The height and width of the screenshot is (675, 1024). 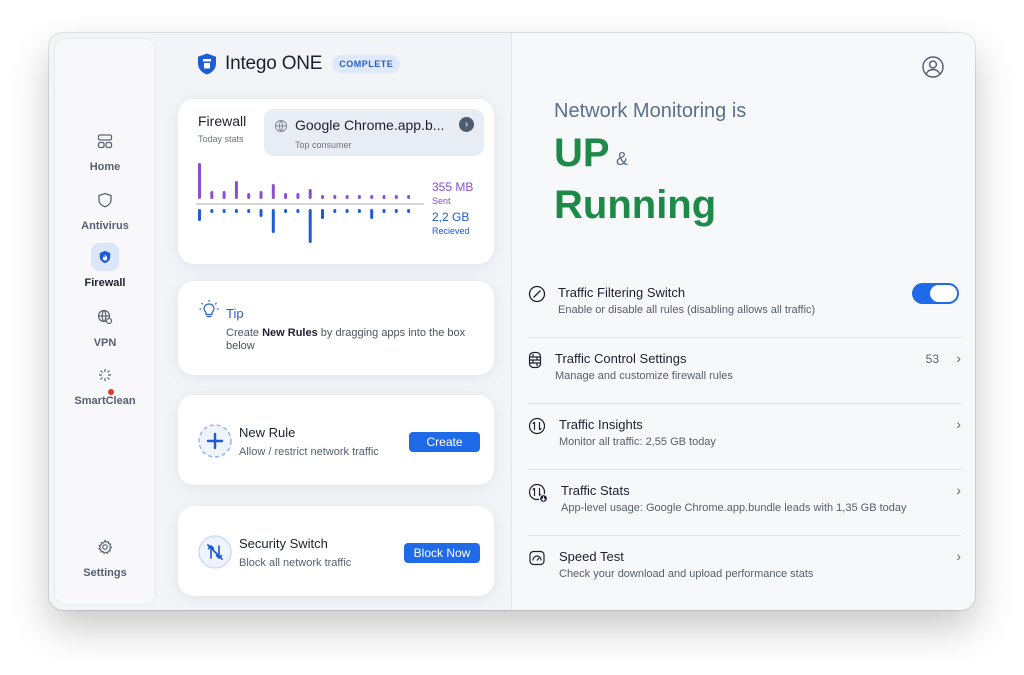 I want to click on sidebar-item-home: Home, so click(x=105, y=150).